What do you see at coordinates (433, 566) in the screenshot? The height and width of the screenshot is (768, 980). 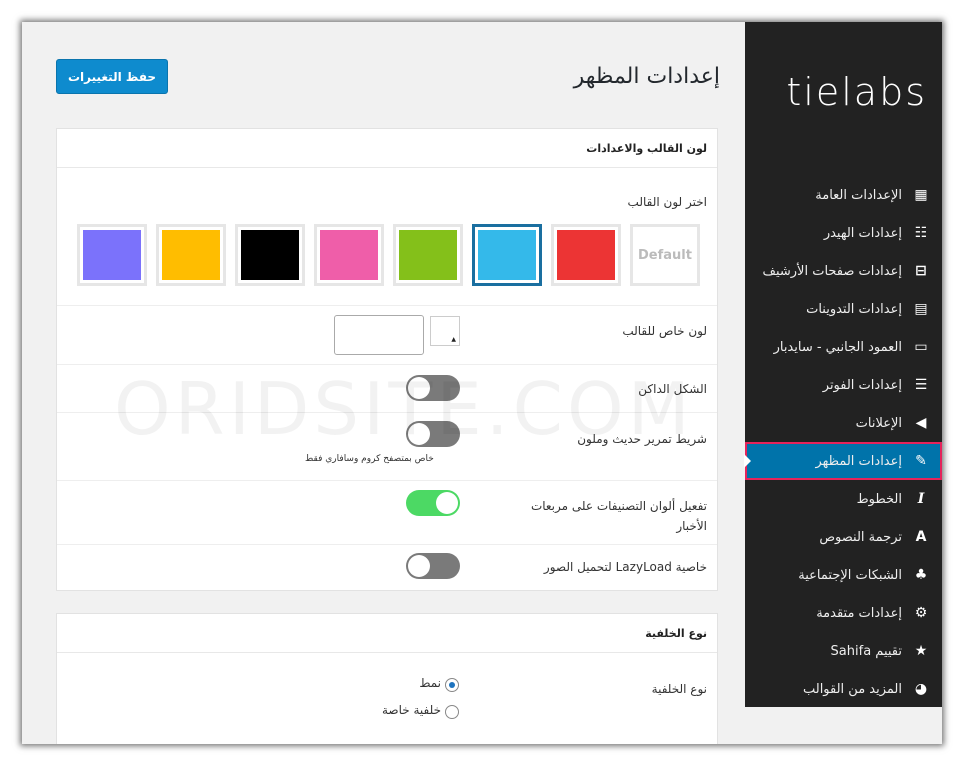 I see `lazyload-toggle` at bounding box center [433, 566].